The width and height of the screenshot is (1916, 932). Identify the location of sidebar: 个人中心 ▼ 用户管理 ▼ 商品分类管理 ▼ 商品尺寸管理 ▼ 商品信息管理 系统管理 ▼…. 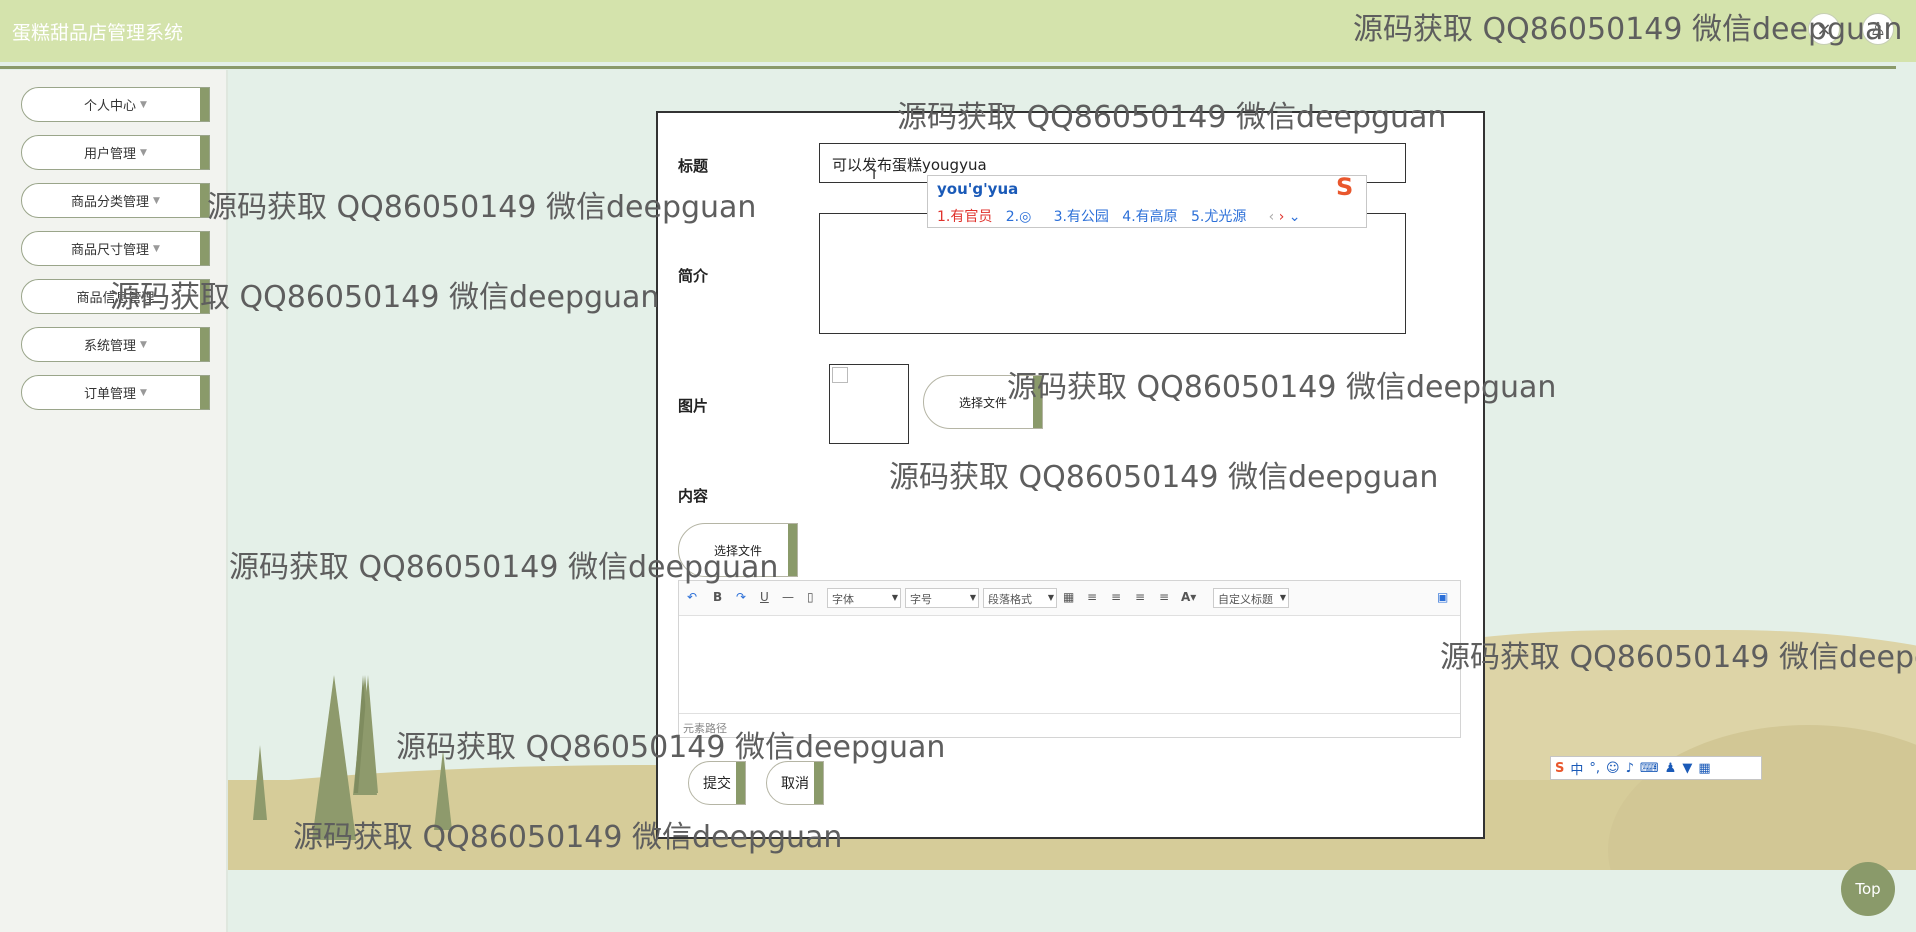
(114, 501).